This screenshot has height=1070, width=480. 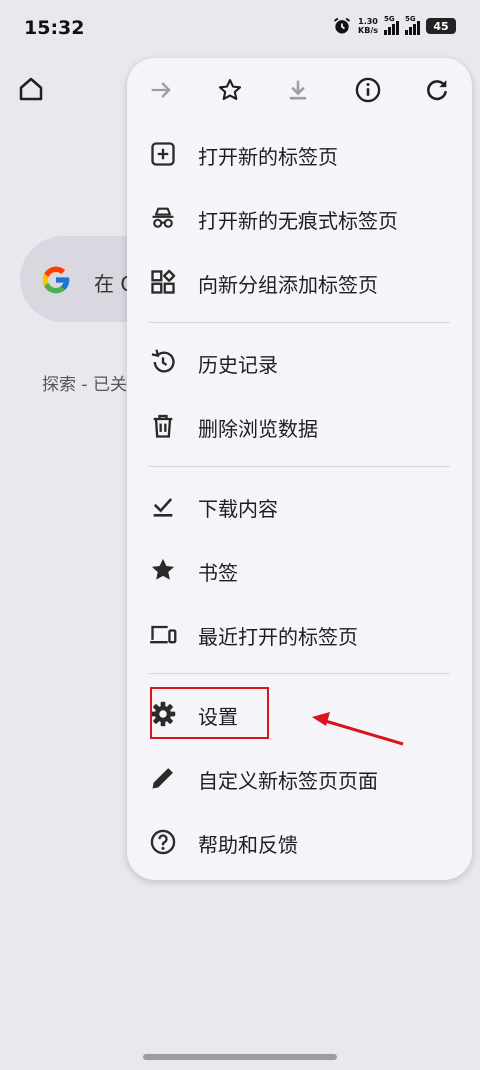 I want to click on menu-item-clear-browsing-data: 删除浏览数据, so click(x=299, y=426).